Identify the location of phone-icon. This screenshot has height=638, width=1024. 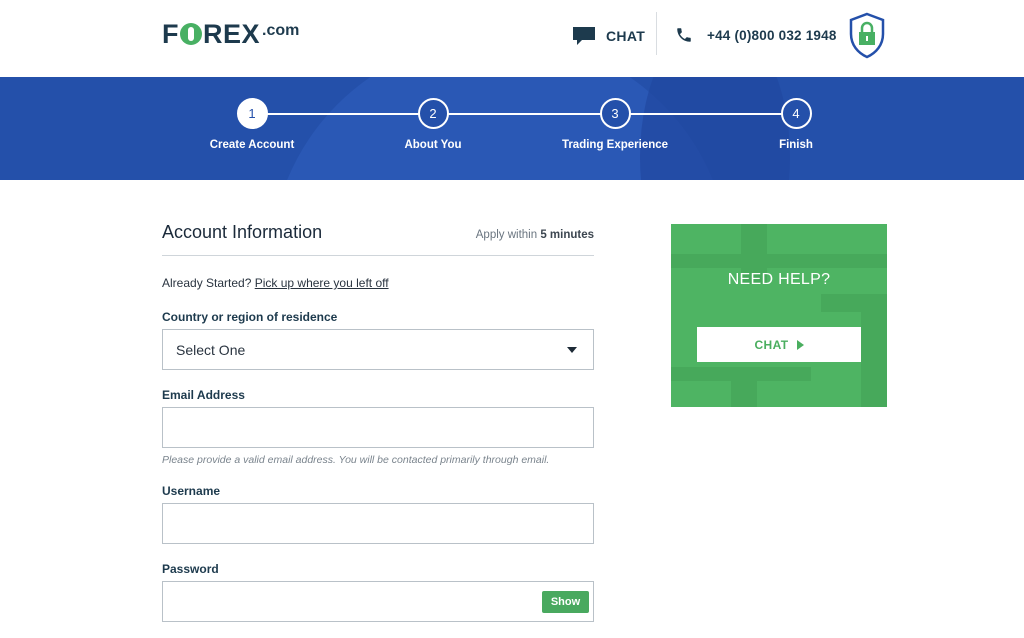
(684, 35).